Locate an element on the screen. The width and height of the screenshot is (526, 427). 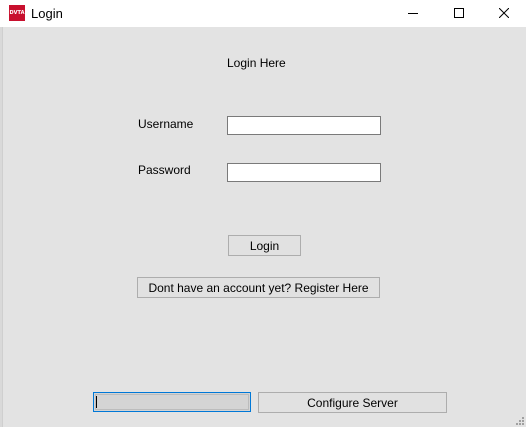
register-button: Dont have an account yet? Register Here is located at coordinates (258, 287).